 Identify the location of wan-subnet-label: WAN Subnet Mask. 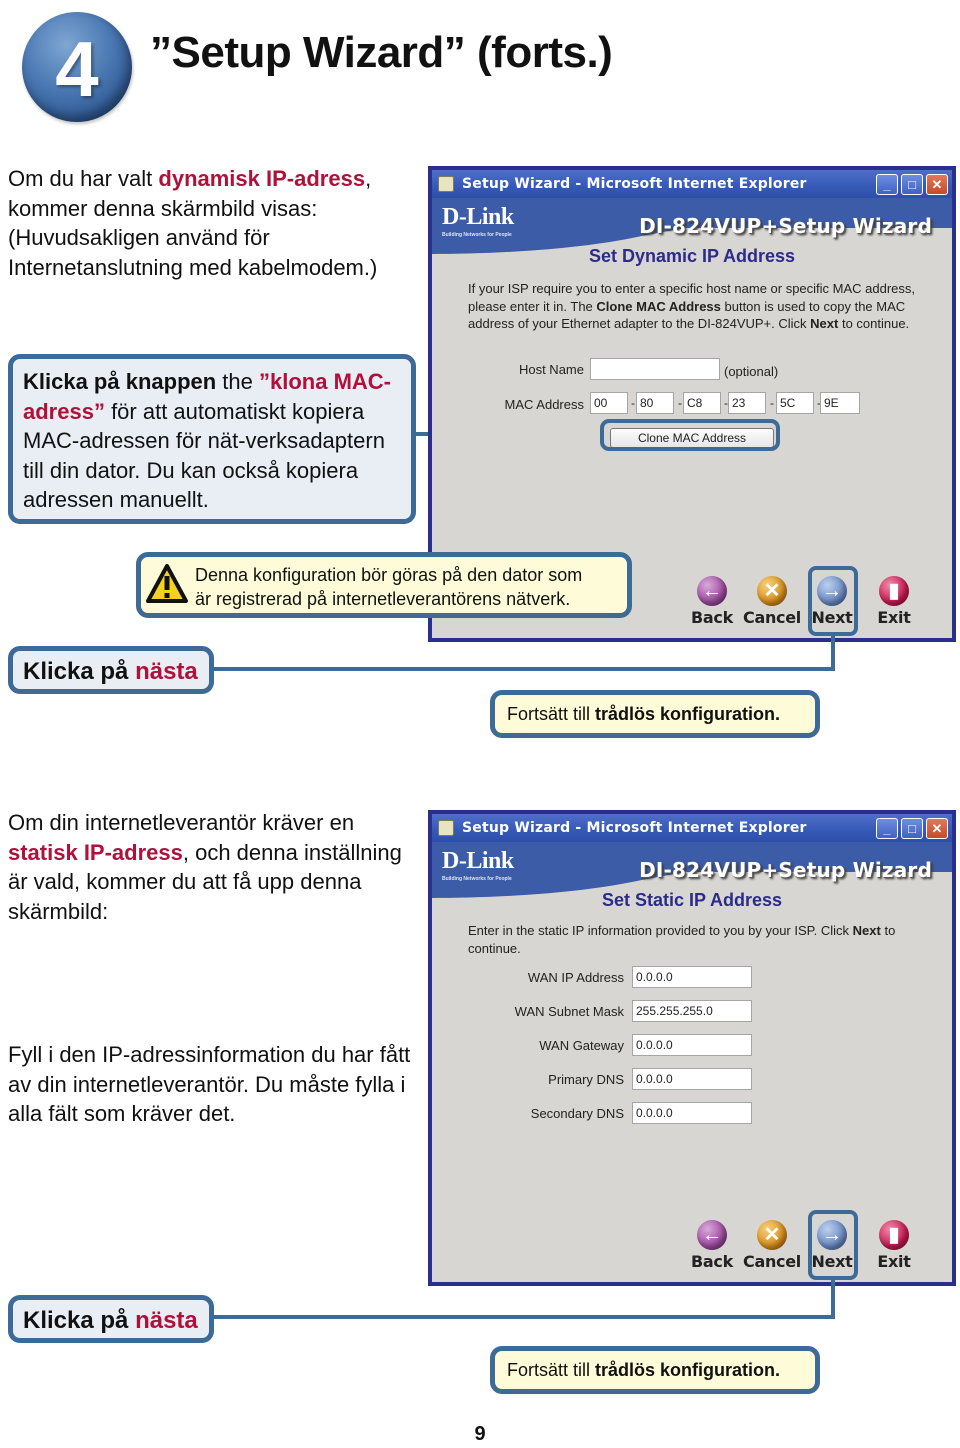
(569, 1011).